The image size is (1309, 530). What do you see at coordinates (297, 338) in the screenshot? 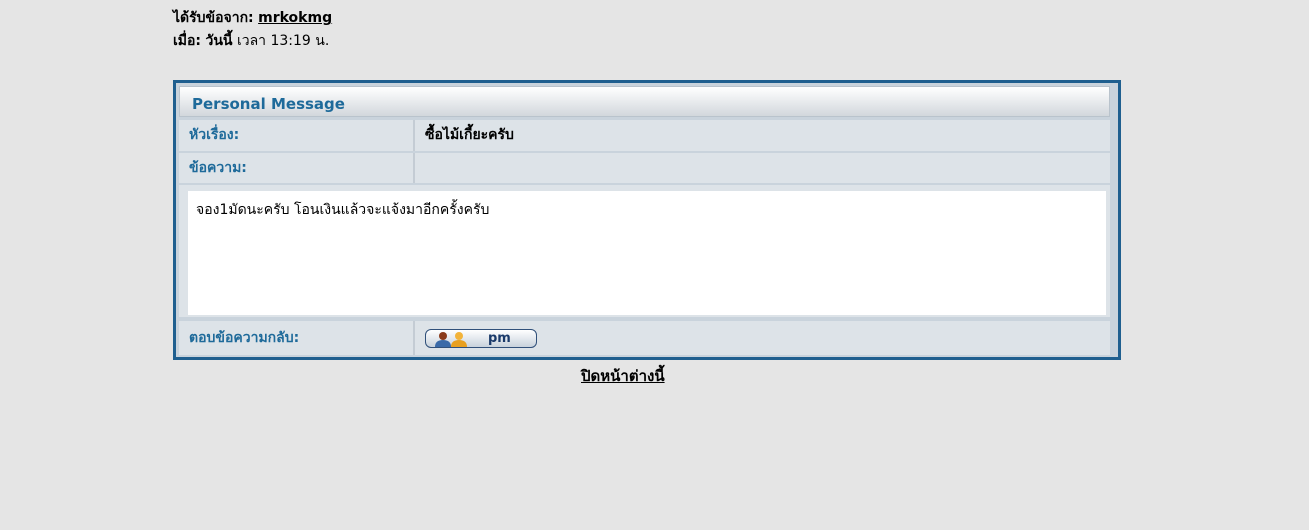
I see `reply-label: ตอบข้อความกลับ:` at bounding box center [297, 338].